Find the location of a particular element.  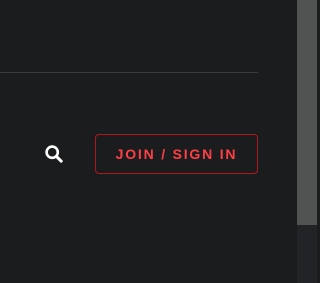

header-divider is located at coordinates (129, 72).